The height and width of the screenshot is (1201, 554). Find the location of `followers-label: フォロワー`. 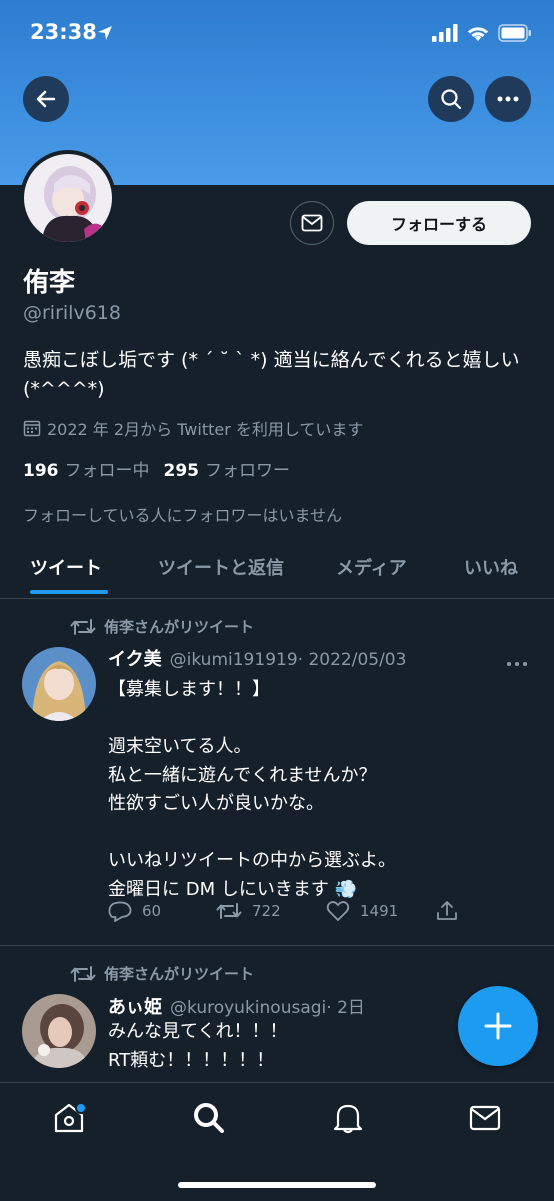

followers-label: フォロワー is located at coordinates (247, 471).